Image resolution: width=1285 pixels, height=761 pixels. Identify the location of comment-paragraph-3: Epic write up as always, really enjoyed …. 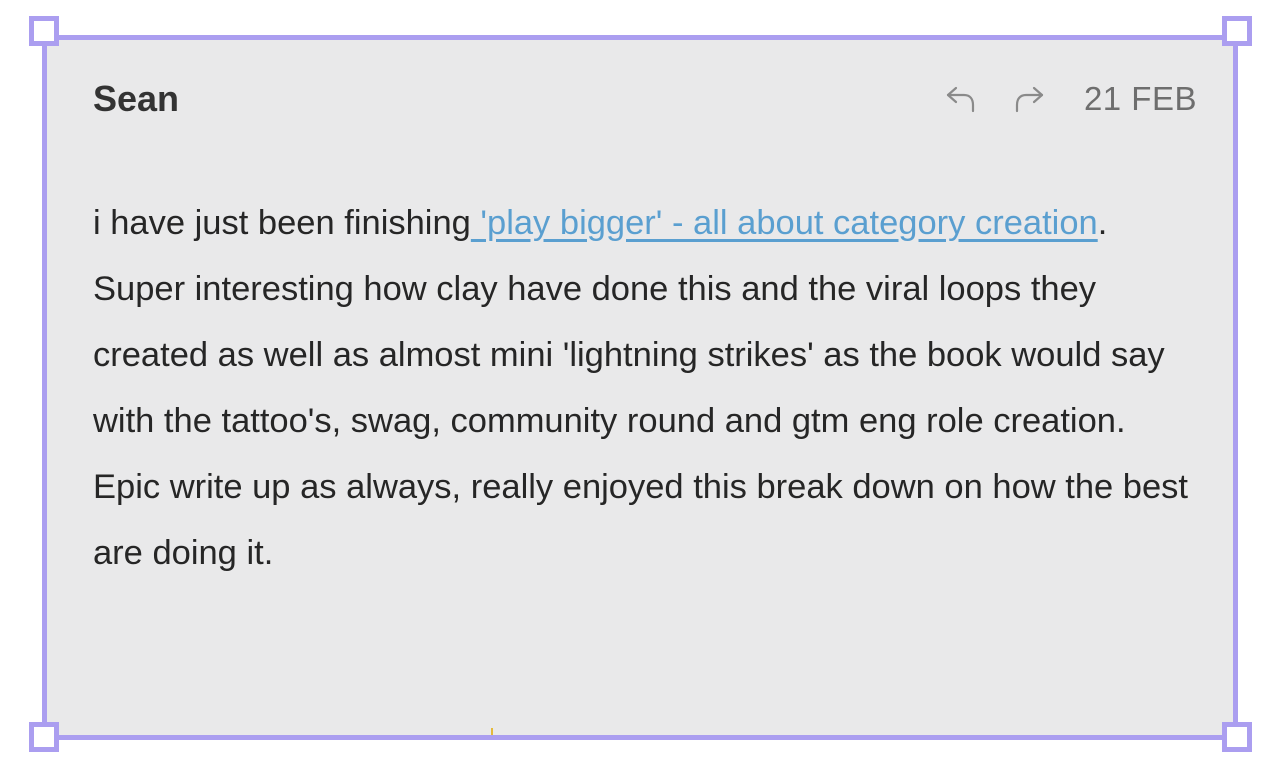
(641, 520).